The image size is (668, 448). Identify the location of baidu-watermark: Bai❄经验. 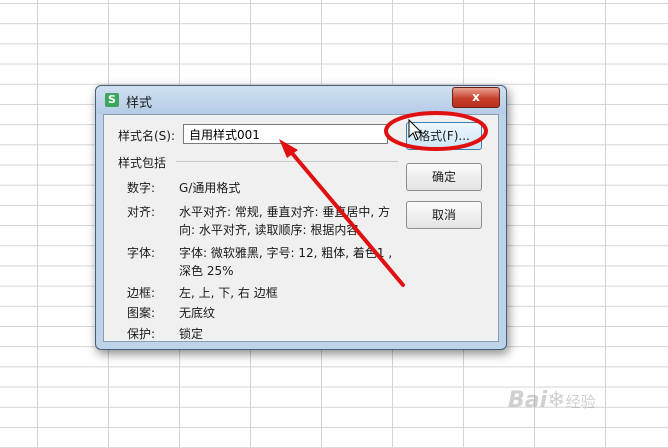
(552, 400).